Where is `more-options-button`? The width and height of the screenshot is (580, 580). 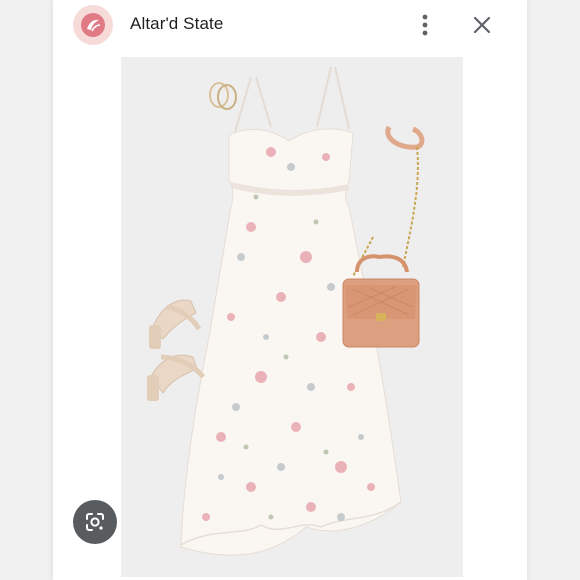 more-options-button is located at coordinates (425, 25).